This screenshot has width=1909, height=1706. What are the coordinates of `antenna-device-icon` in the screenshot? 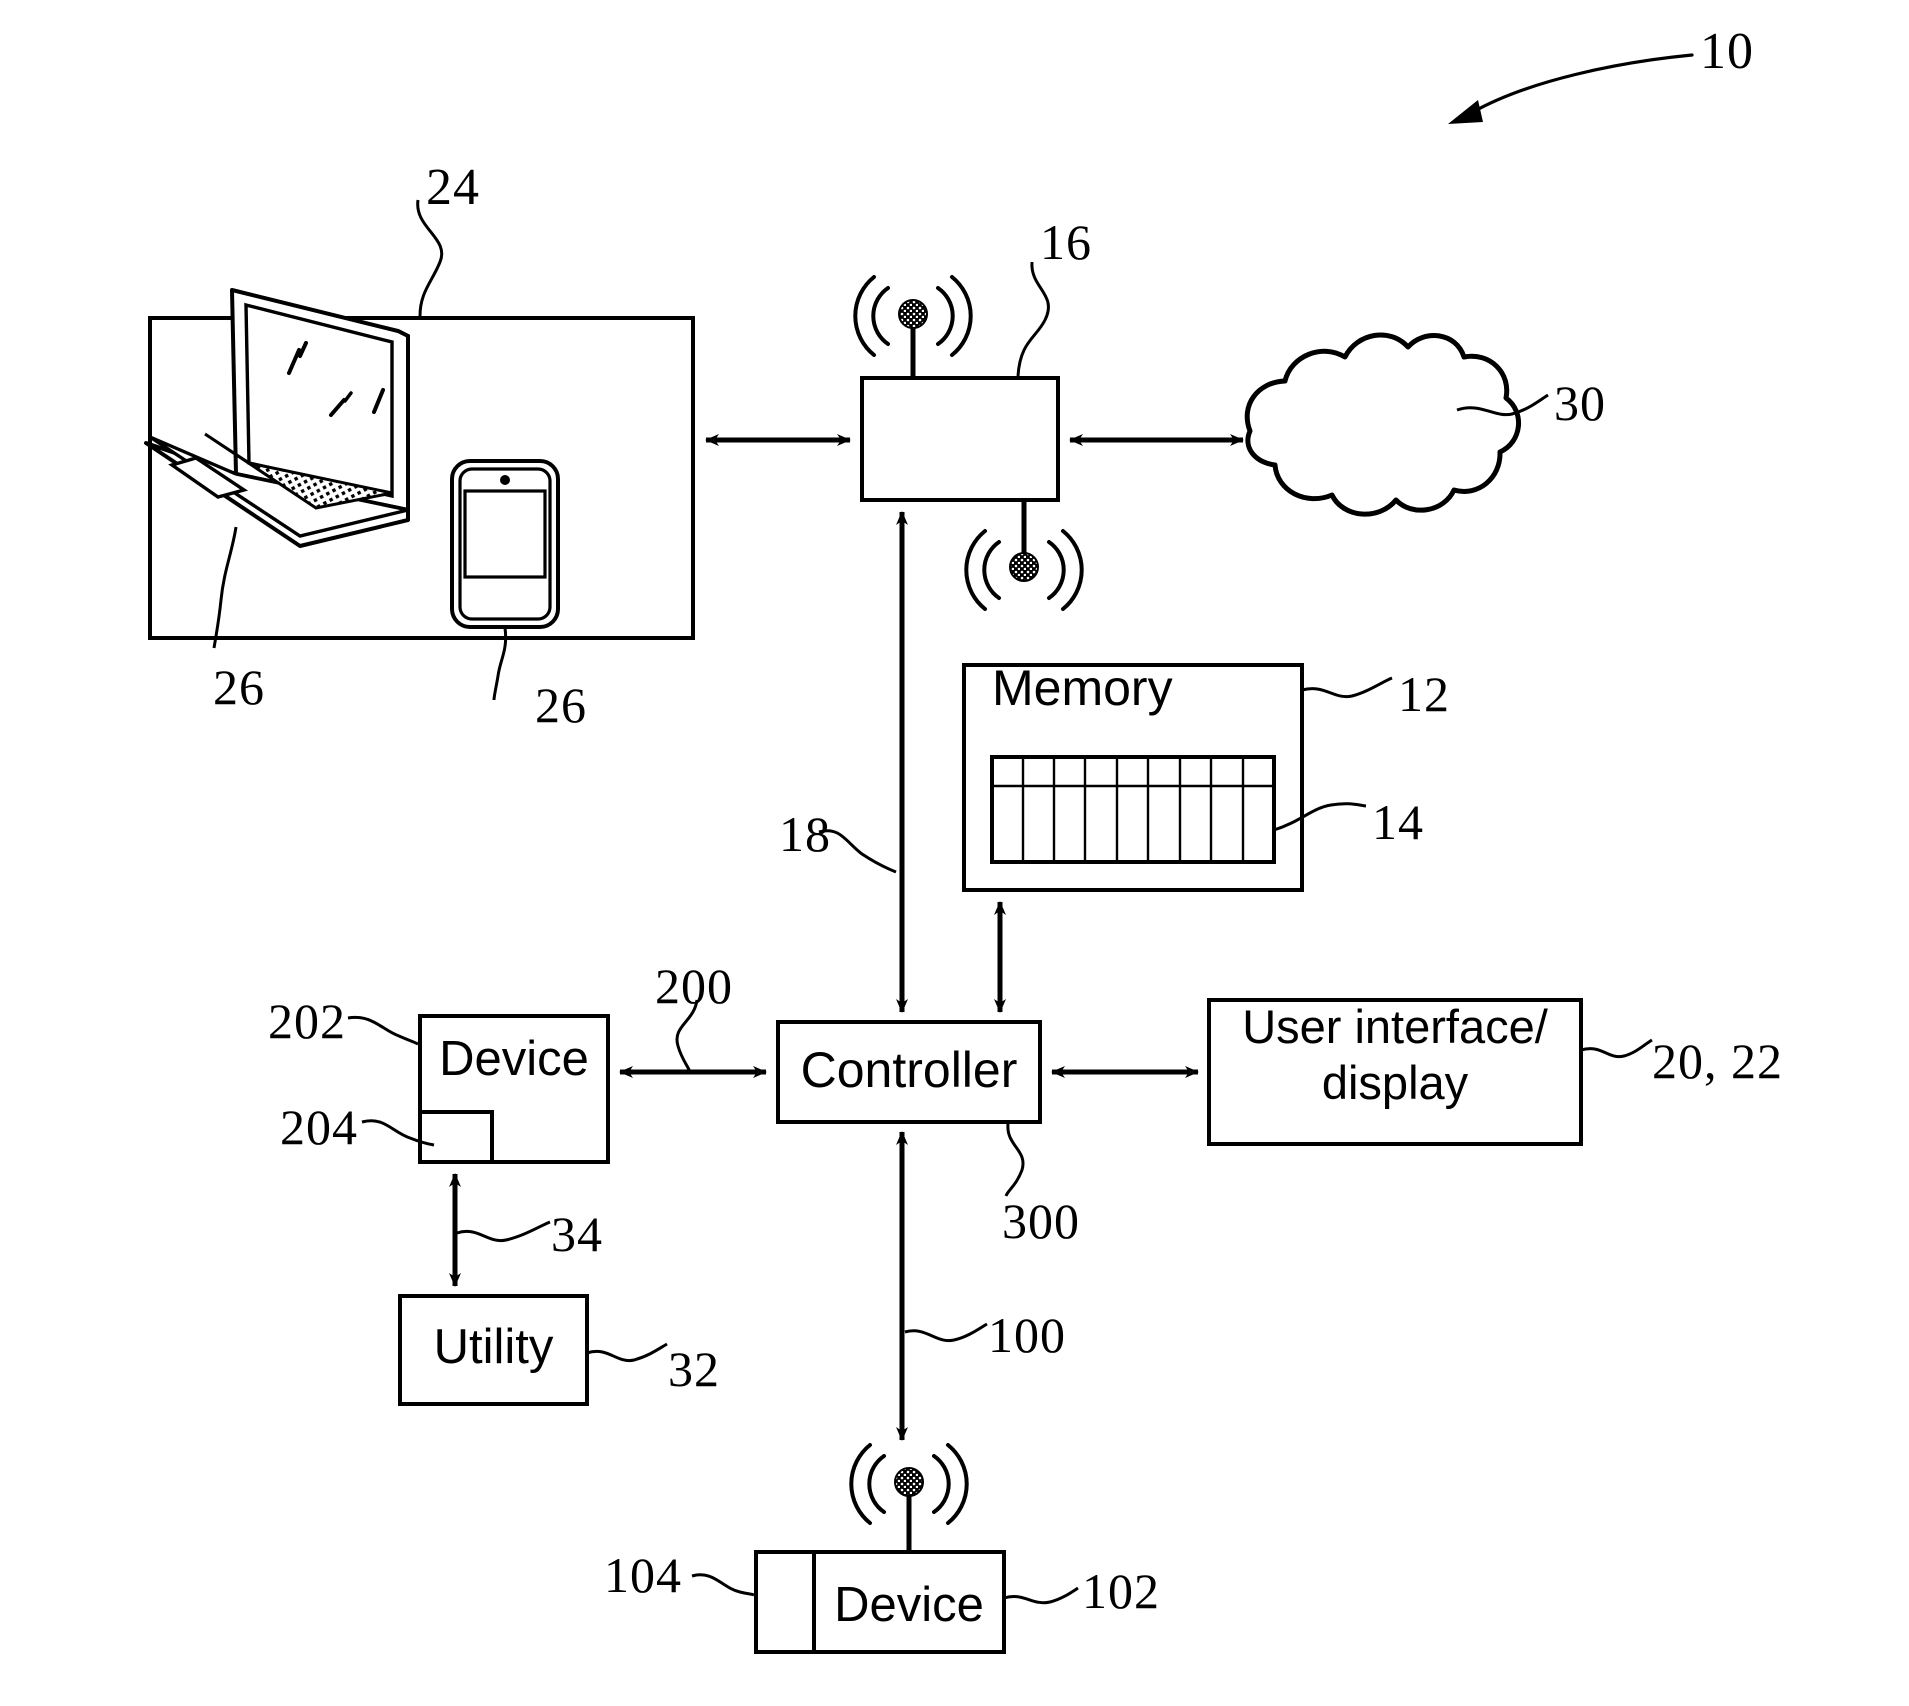 It's located at (909, 1497).